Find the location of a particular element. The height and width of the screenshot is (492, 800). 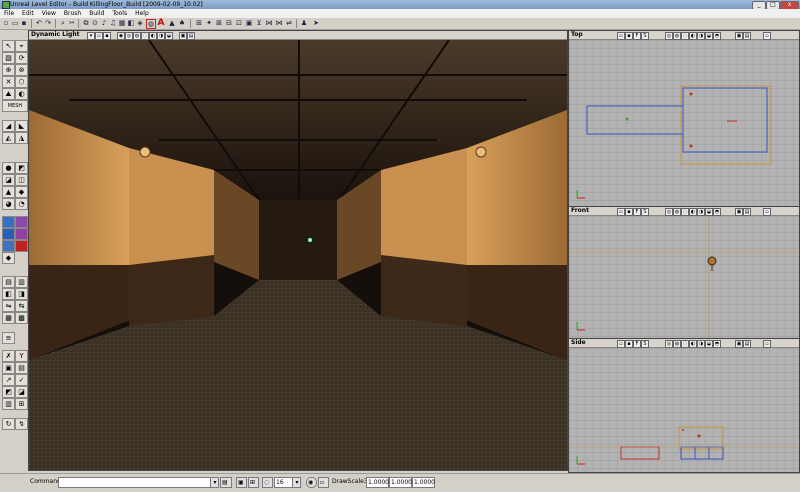

brush-properties-icon: ▣ is located at coordinates (8, 368).